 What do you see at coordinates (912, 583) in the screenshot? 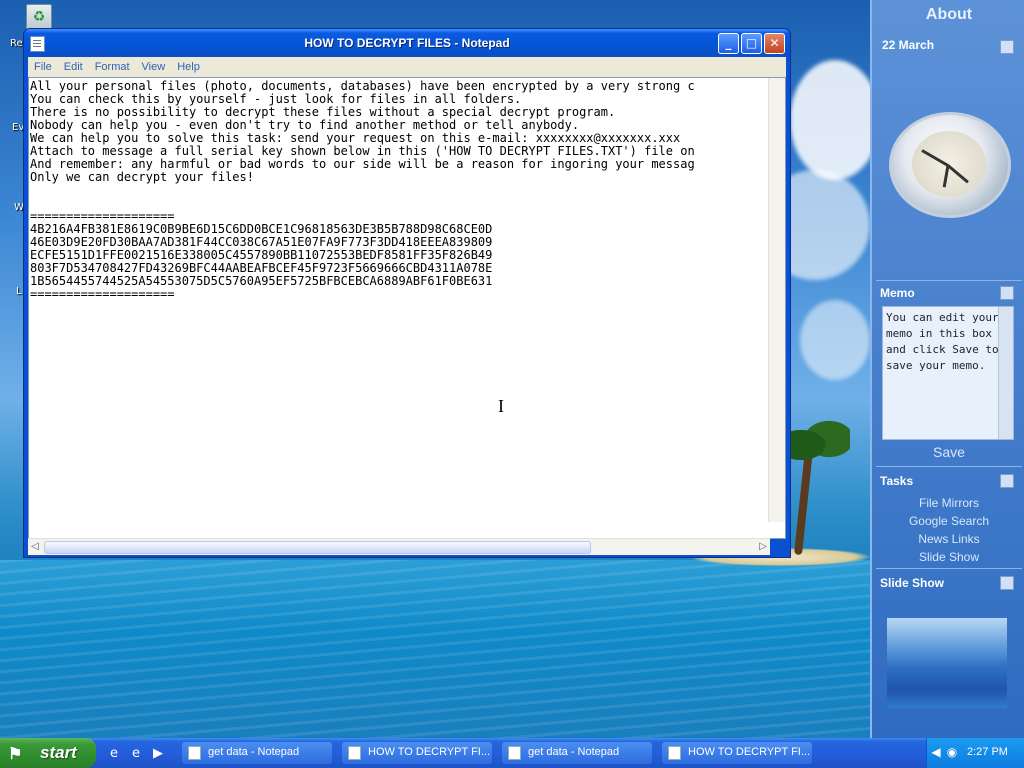
I see `slideshow-title: Slide Show` at bounding box center [912, 583].